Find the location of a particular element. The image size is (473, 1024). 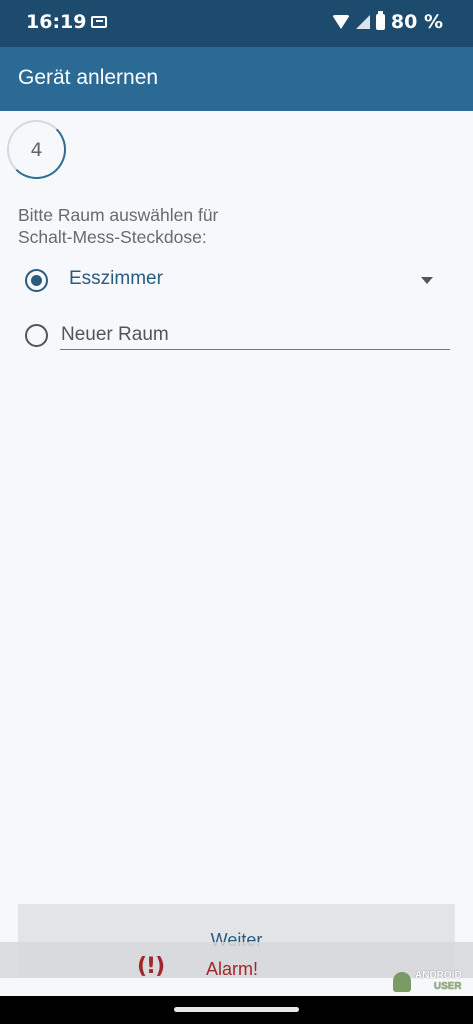

home-gesture-handle is located at coordinates (236, 1009).